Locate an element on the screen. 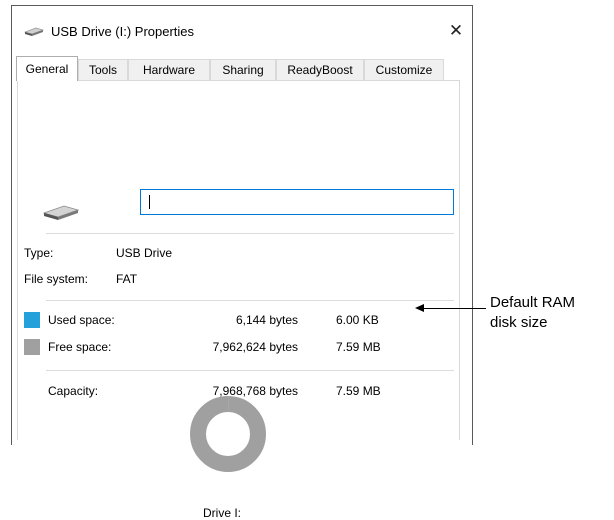 Image resolution: width=614 pixels, height=520 pixels. annotation-callout: Default RAM disk size is located at coordinates (532, 313).